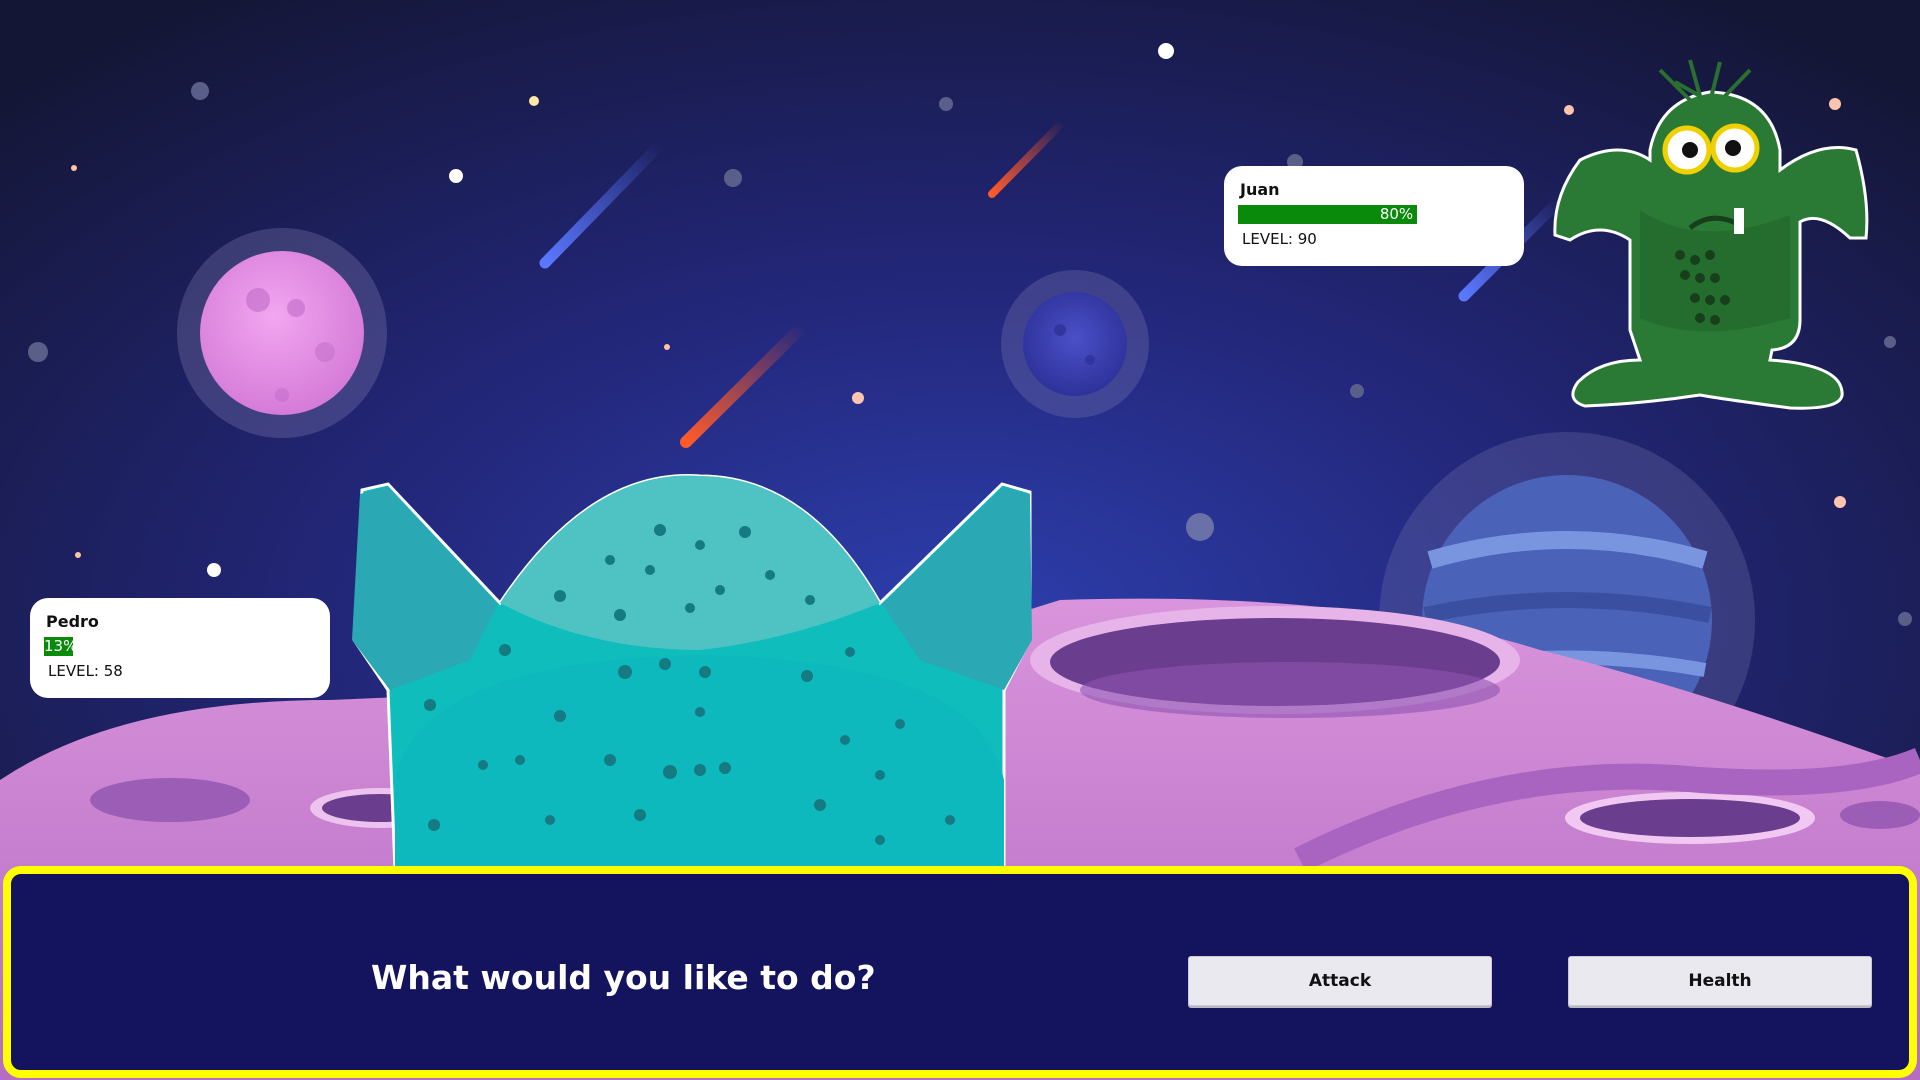  I want to click on enemy-hp-bar: 80%, so click(1350, 214).